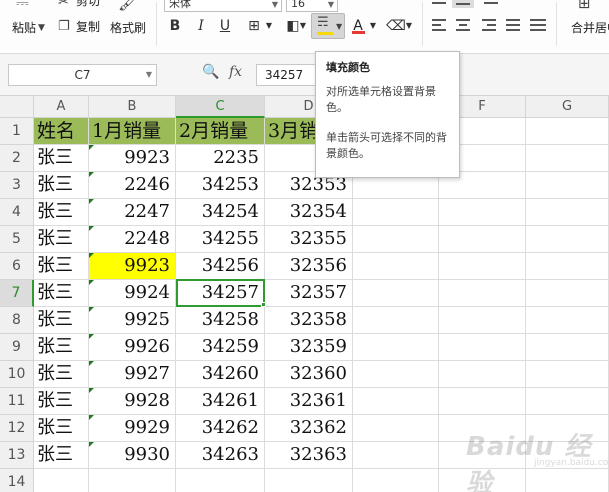 This screenshot has height=492, width=609. What do you see at coordinates (132, 428) in the screenshot?
I see `cell-b12: 9929` at bounding box center [132, 428].